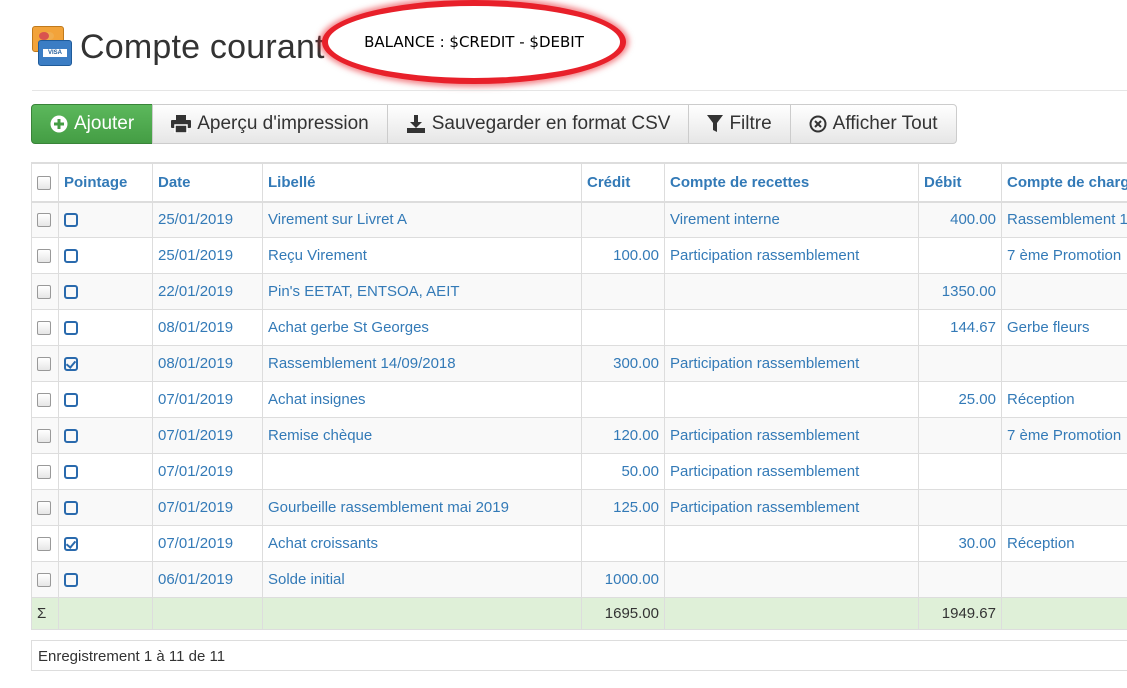 The height and width of the screenshot is (688, 1127). Describe the element at coordinates (44, 182) in the screenshot. I see `select-all-checkbox` at that location.